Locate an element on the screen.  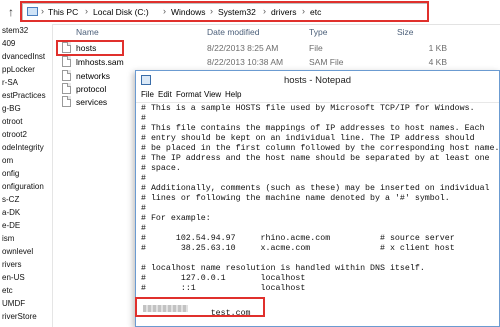
column-header-date: Date modified is located at coordinates (233, 32).